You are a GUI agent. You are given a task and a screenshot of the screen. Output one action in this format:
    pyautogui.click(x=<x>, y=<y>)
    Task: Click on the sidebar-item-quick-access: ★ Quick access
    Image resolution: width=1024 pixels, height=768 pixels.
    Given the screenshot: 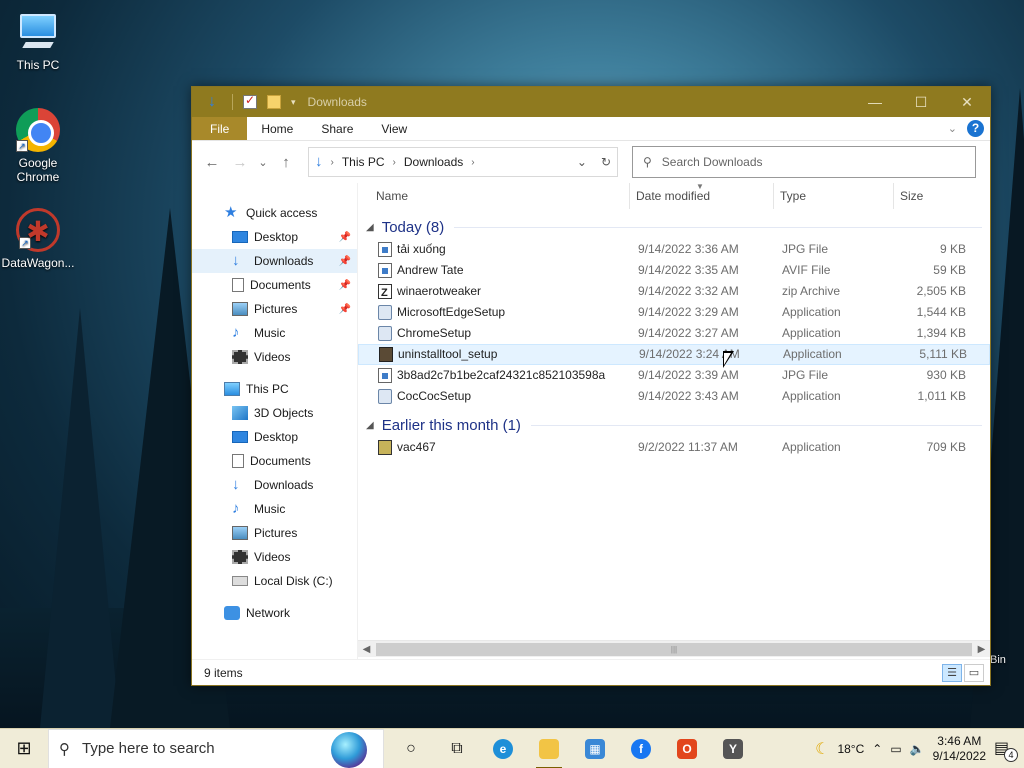 What is the action you would take?
    pyautogui.click(x=274, y=213)
    